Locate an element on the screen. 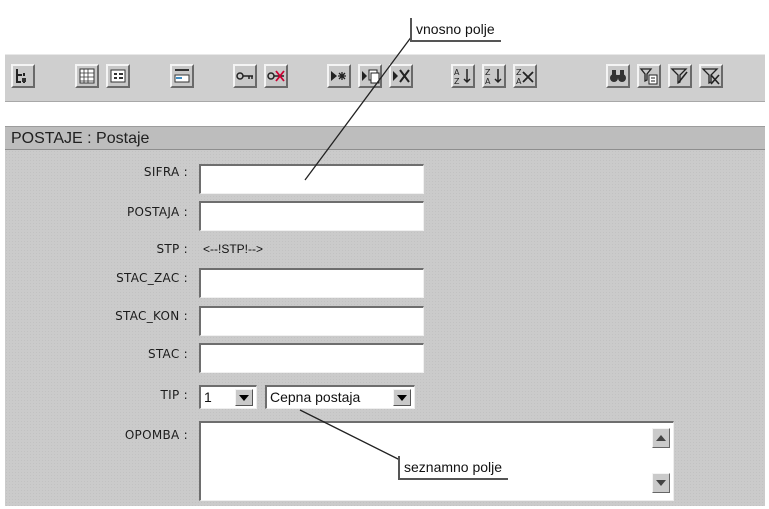  form-title: POSTAJE : Postaje is located at coordinates (385, 138).